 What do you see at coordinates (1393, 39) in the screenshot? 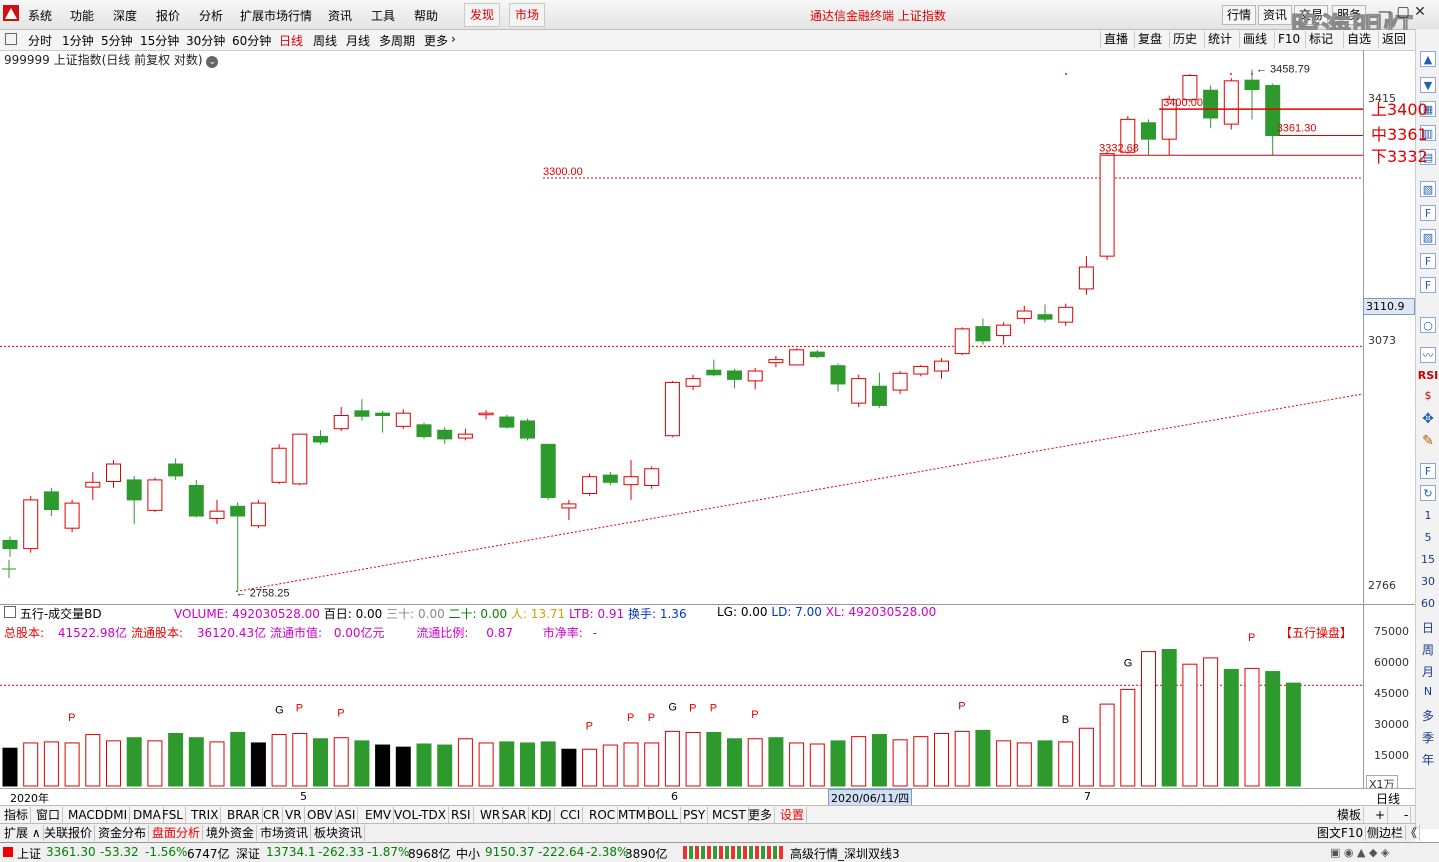
I see `back-button: 返回` at bounding box center [1393, 39].